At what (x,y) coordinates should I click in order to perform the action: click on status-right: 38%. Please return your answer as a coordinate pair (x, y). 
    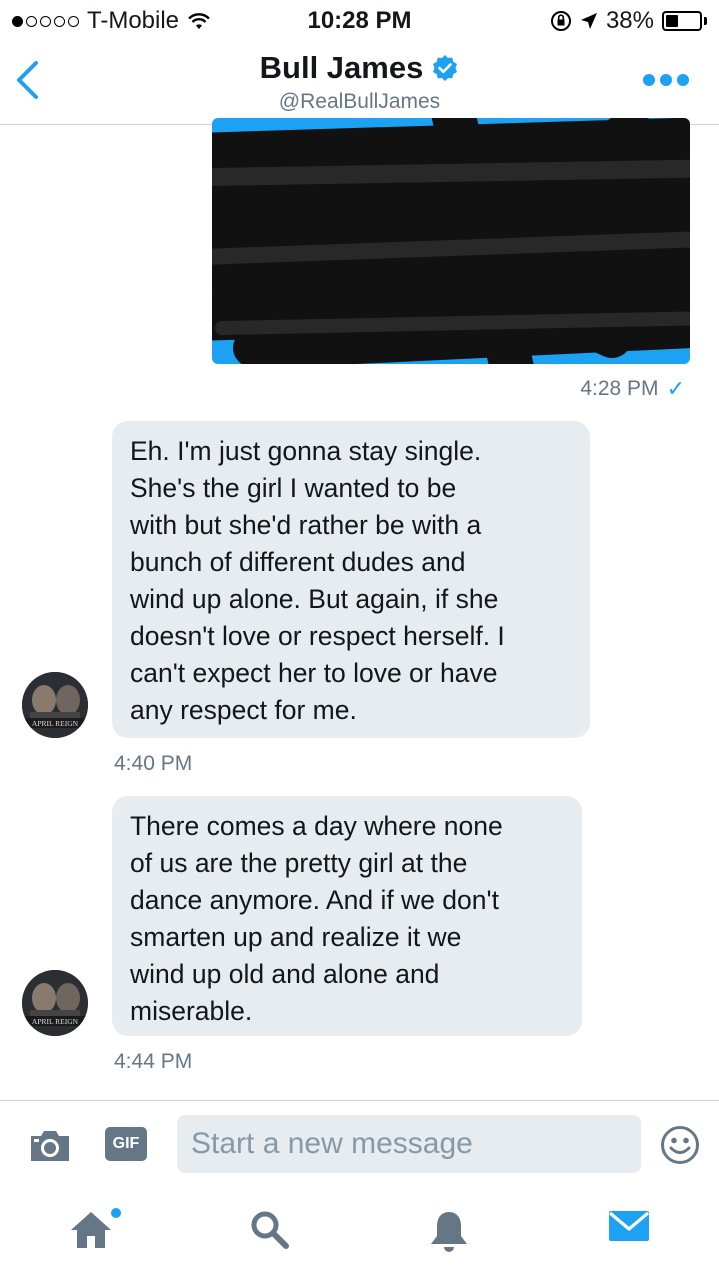
    Looking at the image, I should click on (628, 21).